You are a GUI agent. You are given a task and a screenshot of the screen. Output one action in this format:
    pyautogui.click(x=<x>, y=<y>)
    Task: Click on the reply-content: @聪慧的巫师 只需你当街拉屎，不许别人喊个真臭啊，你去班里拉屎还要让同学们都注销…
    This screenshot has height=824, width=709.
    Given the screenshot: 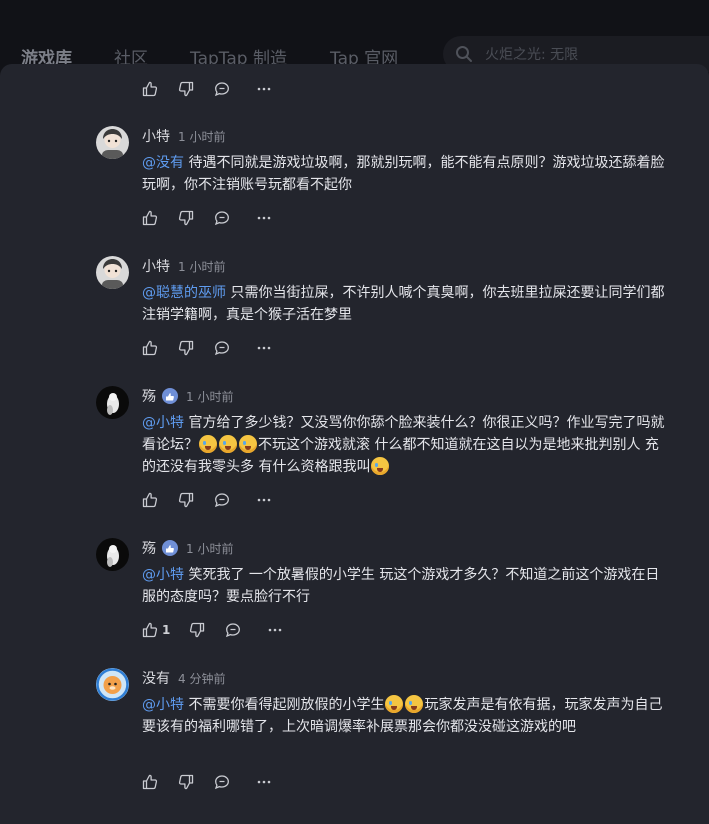 What is the action you would take?
    pyautogui.click(x=404, y=304)
    